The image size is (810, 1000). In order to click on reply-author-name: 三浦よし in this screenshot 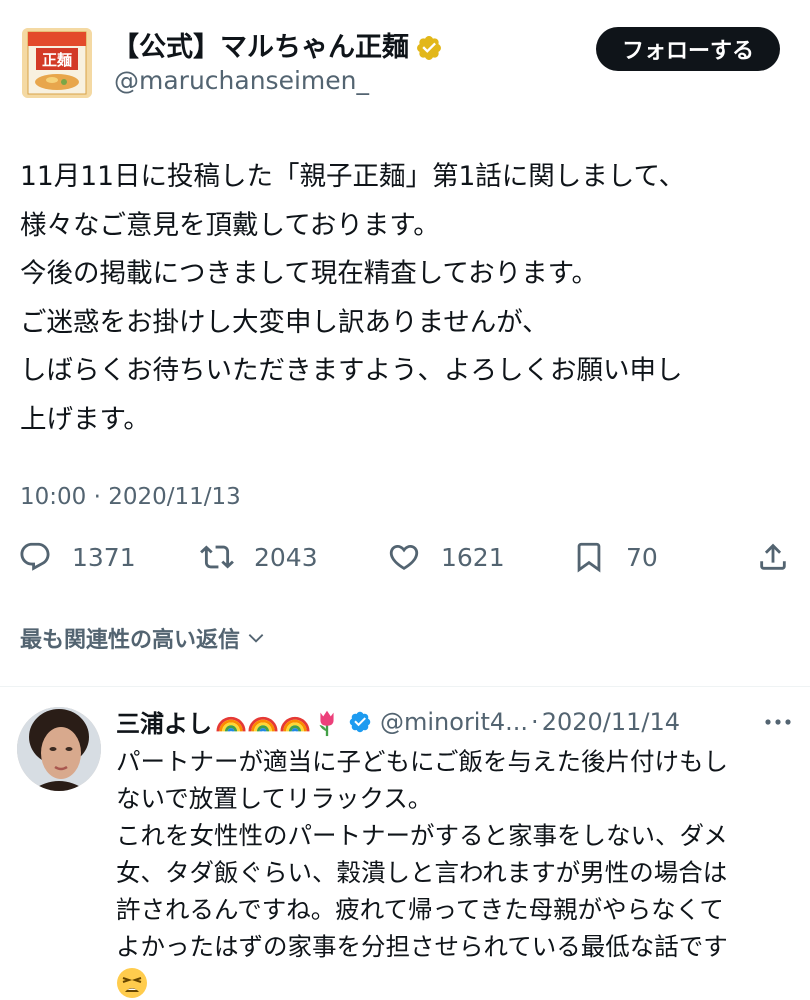, I will do `click(164, 721)`.